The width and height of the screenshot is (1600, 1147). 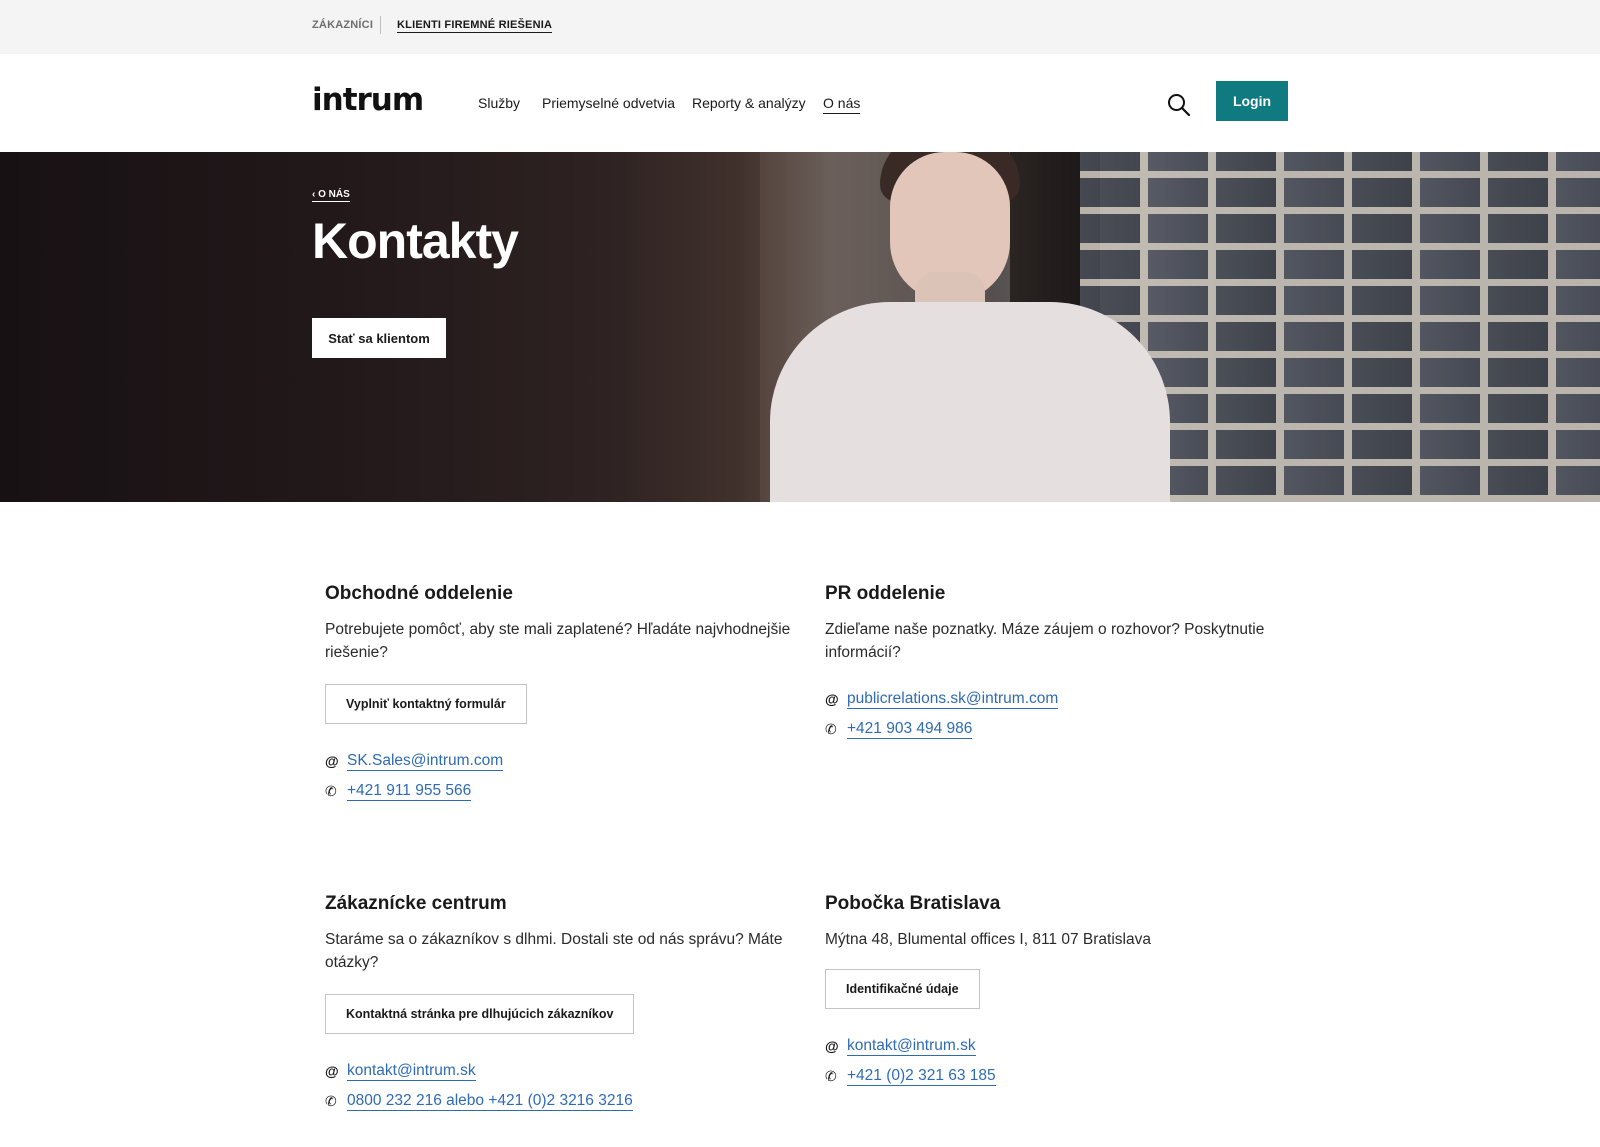 What do you see at coordinates (1252, 101) in the screenshot?
I see `login-button: Login` at bounding box center [1252, 101].